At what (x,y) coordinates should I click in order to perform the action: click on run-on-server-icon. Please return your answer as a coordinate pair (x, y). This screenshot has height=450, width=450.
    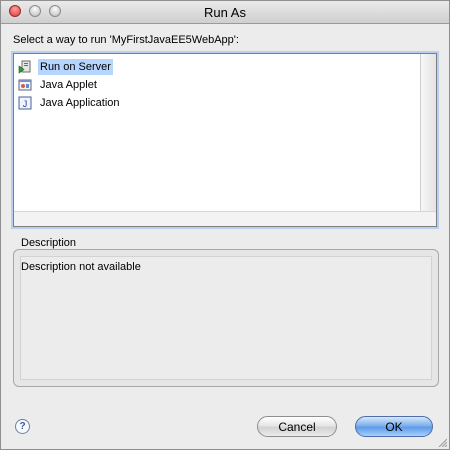
    Looking at the image, I should click on (24, 67).